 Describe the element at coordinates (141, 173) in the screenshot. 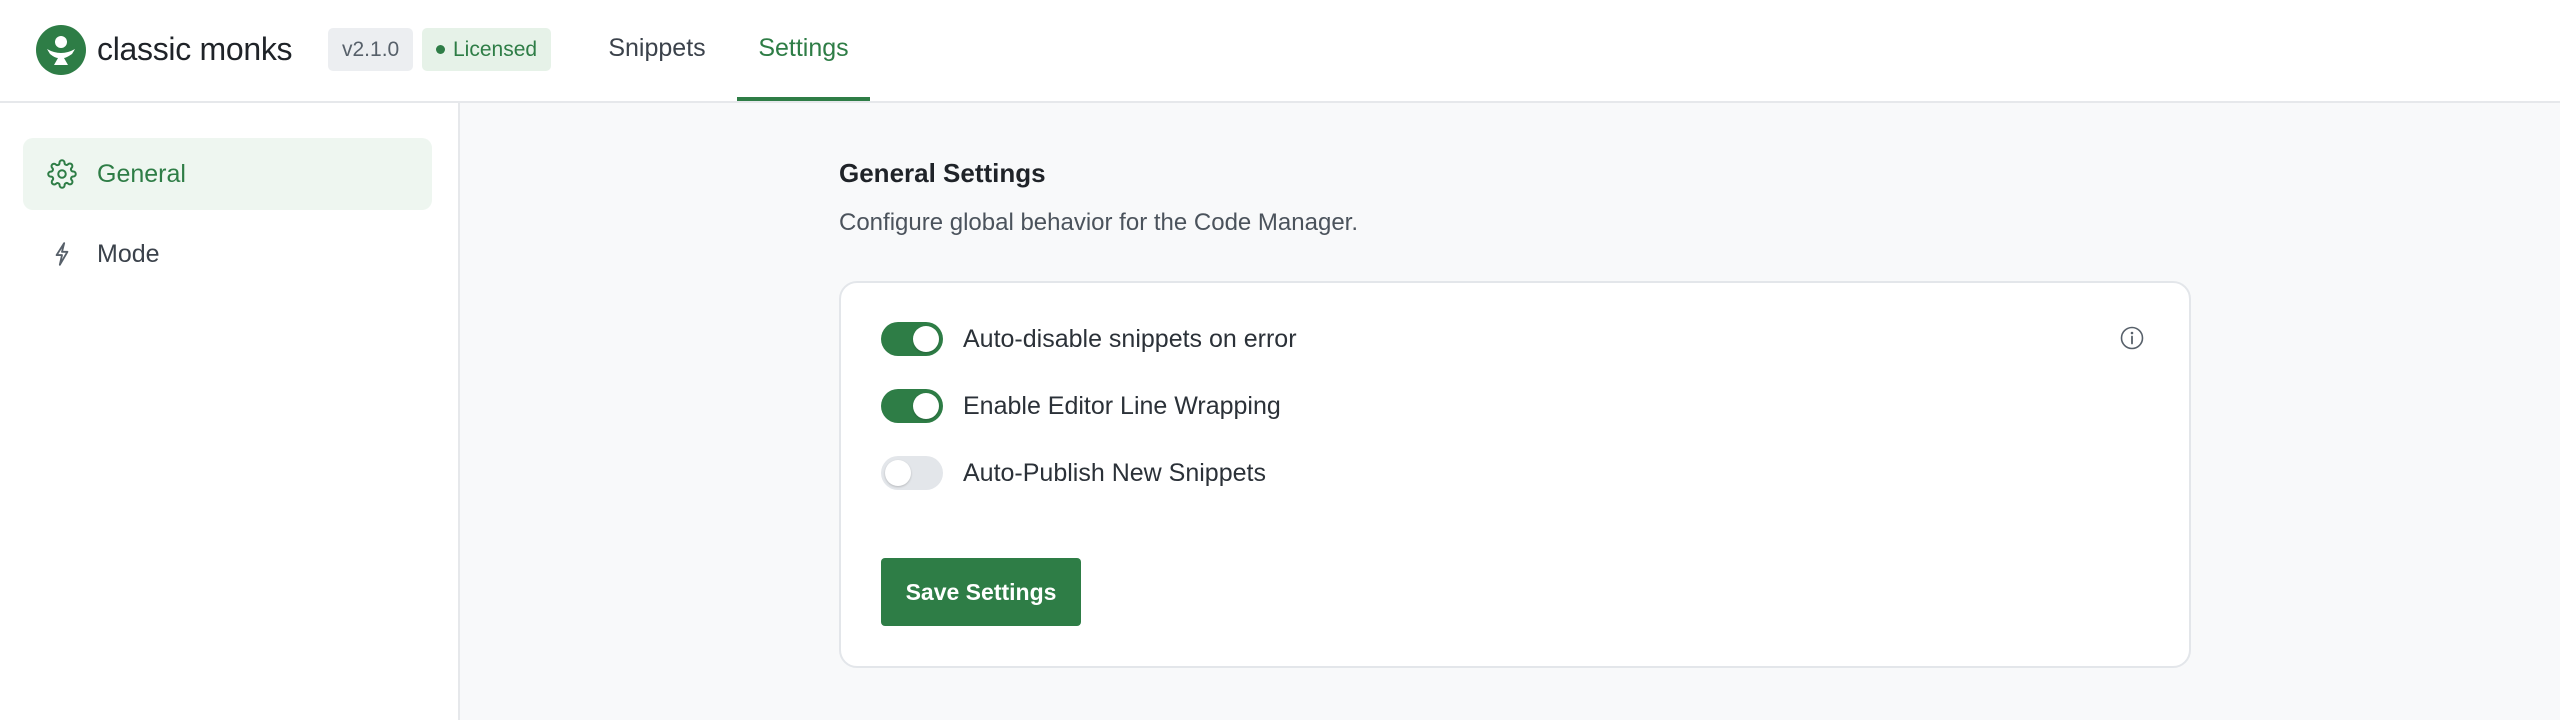

I see `sidebar-item-label: General` at that location.